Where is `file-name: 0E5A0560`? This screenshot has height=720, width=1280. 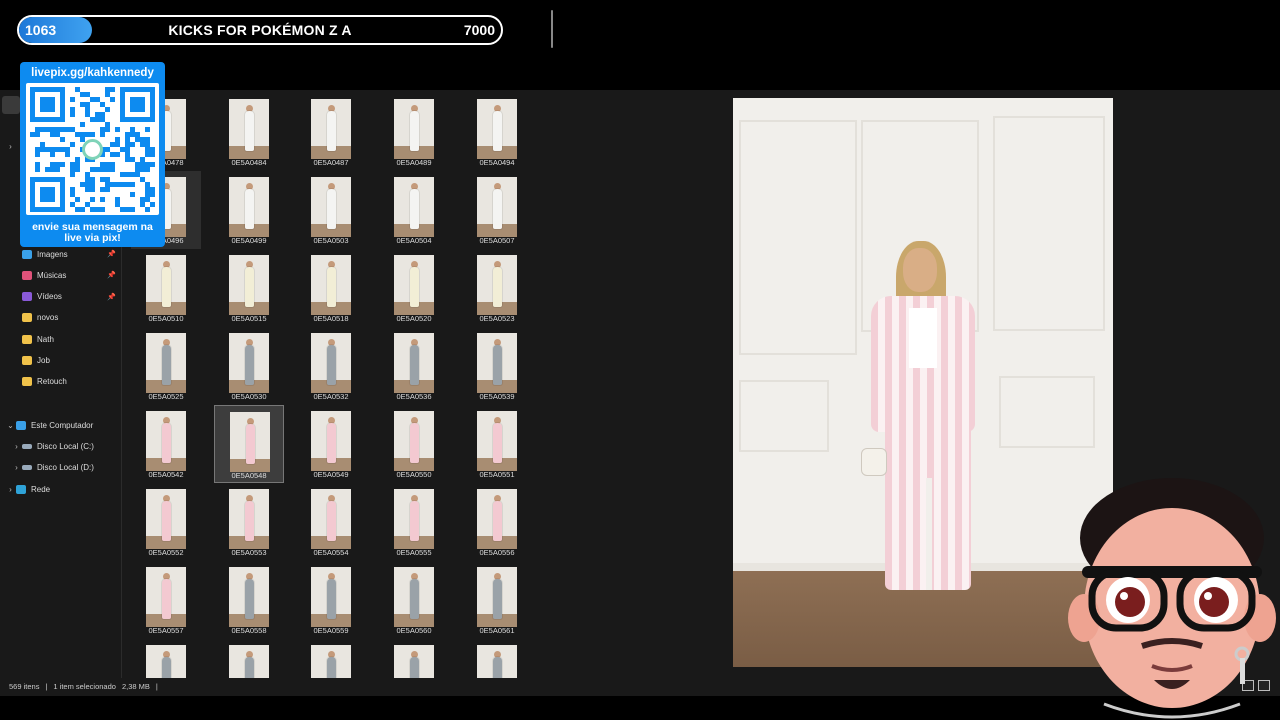 file-name: 0E5A0560 is located at coordinates (414, 630).